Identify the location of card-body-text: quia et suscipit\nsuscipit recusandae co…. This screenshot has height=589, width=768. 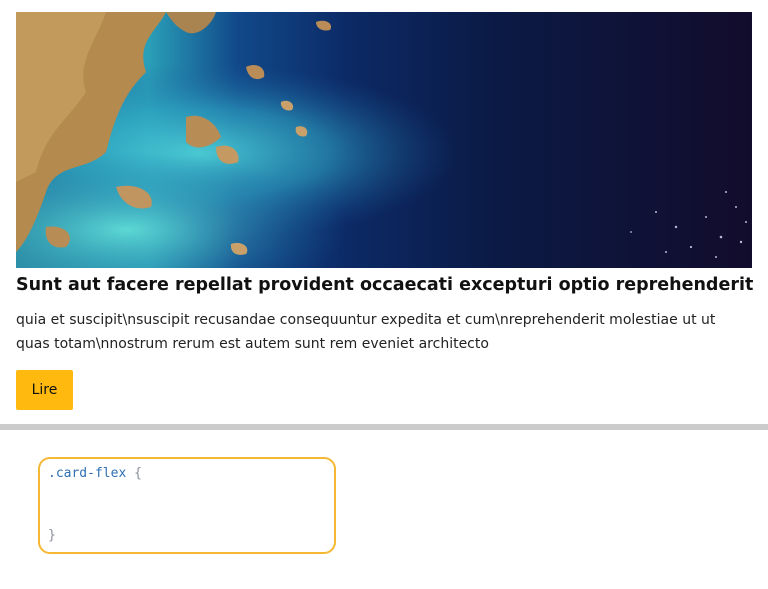
(366, 332).